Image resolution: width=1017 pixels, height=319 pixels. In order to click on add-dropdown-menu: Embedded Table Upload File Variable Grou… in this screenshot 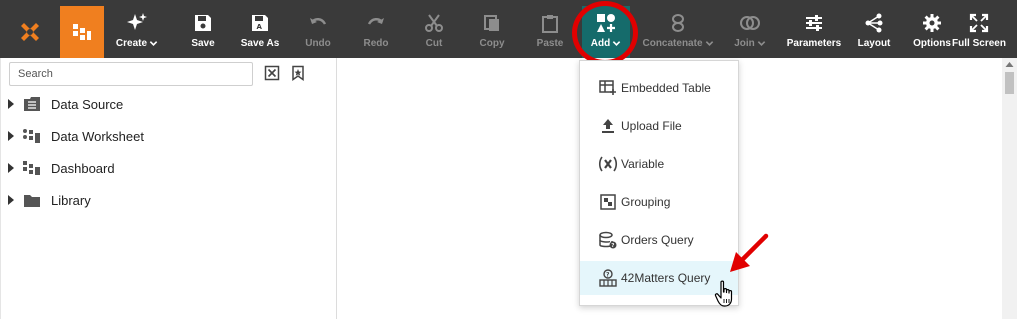, I will do `click(659, 183)`.